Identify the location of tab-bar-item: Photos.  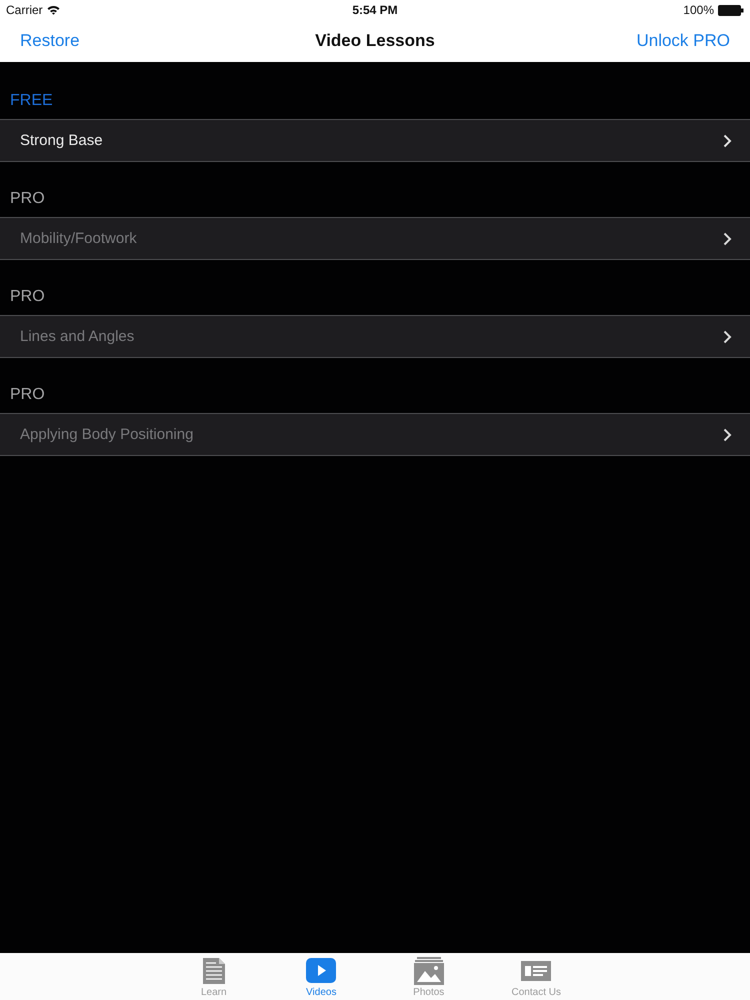
(428, 976).